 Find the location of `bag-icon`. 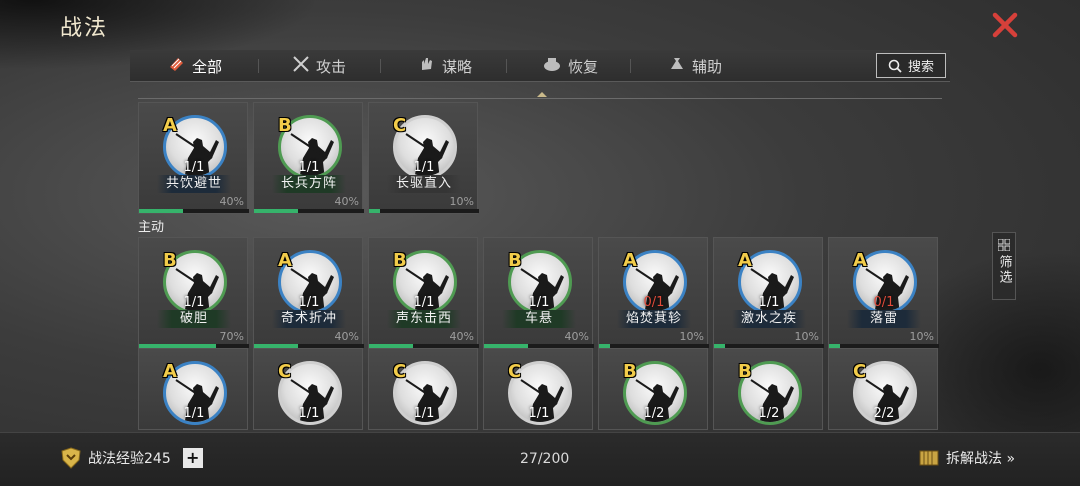

bag-icon is located at coordinates (677, 66).